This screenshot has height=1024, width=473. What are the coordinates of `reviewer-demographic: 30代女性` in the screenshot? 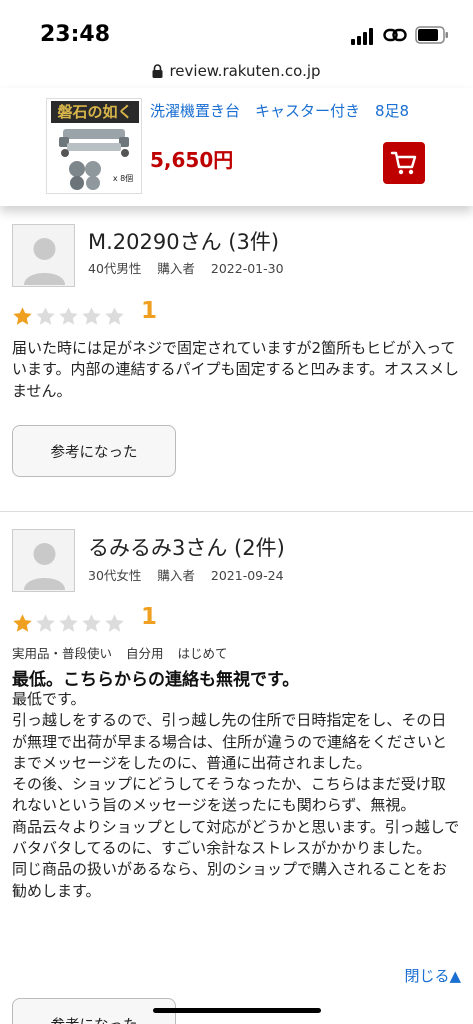 It's located at (115, 575).